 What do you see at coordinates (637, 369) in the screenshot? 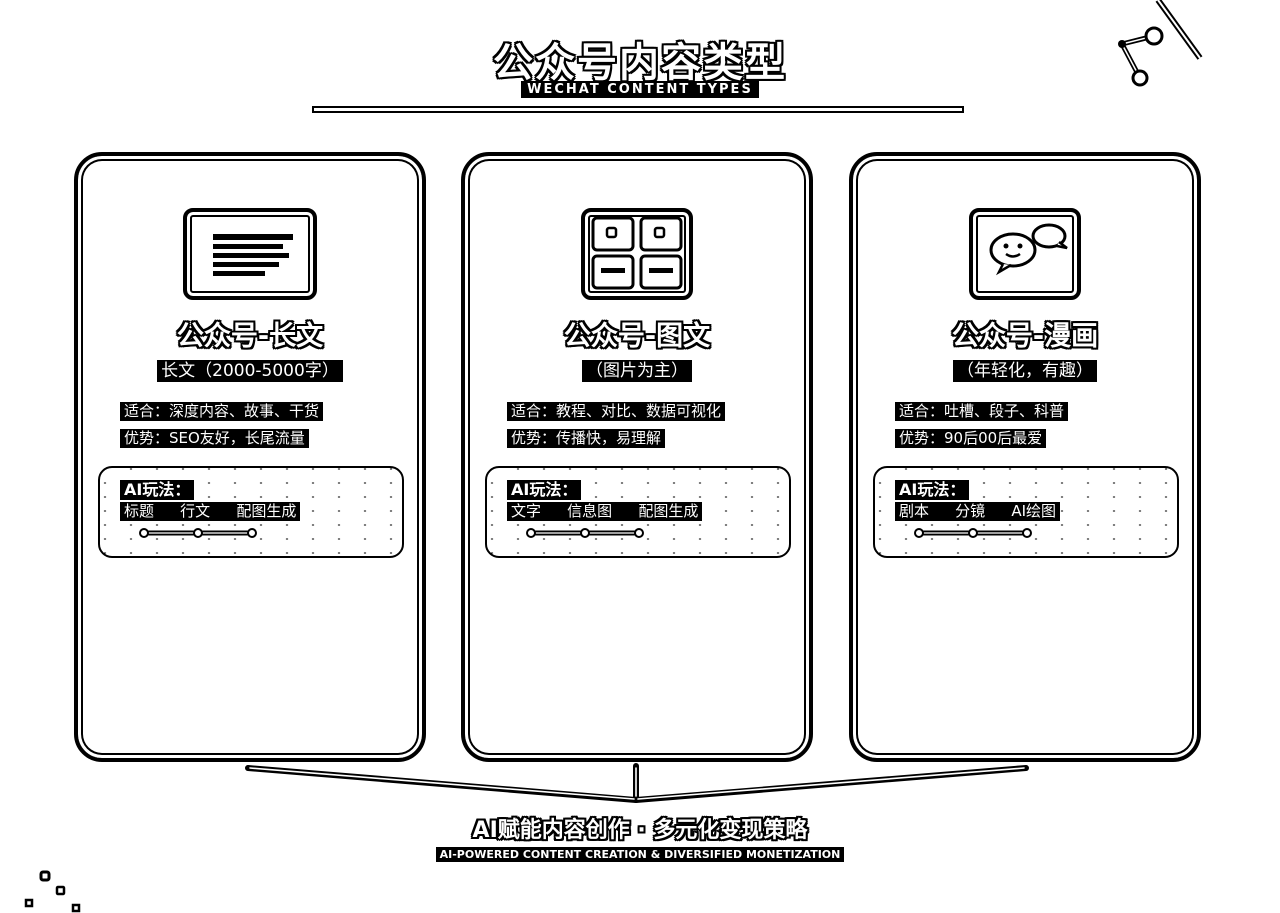
I see `card-subtitle: （图片为主）` at bounding box center [637, 369].